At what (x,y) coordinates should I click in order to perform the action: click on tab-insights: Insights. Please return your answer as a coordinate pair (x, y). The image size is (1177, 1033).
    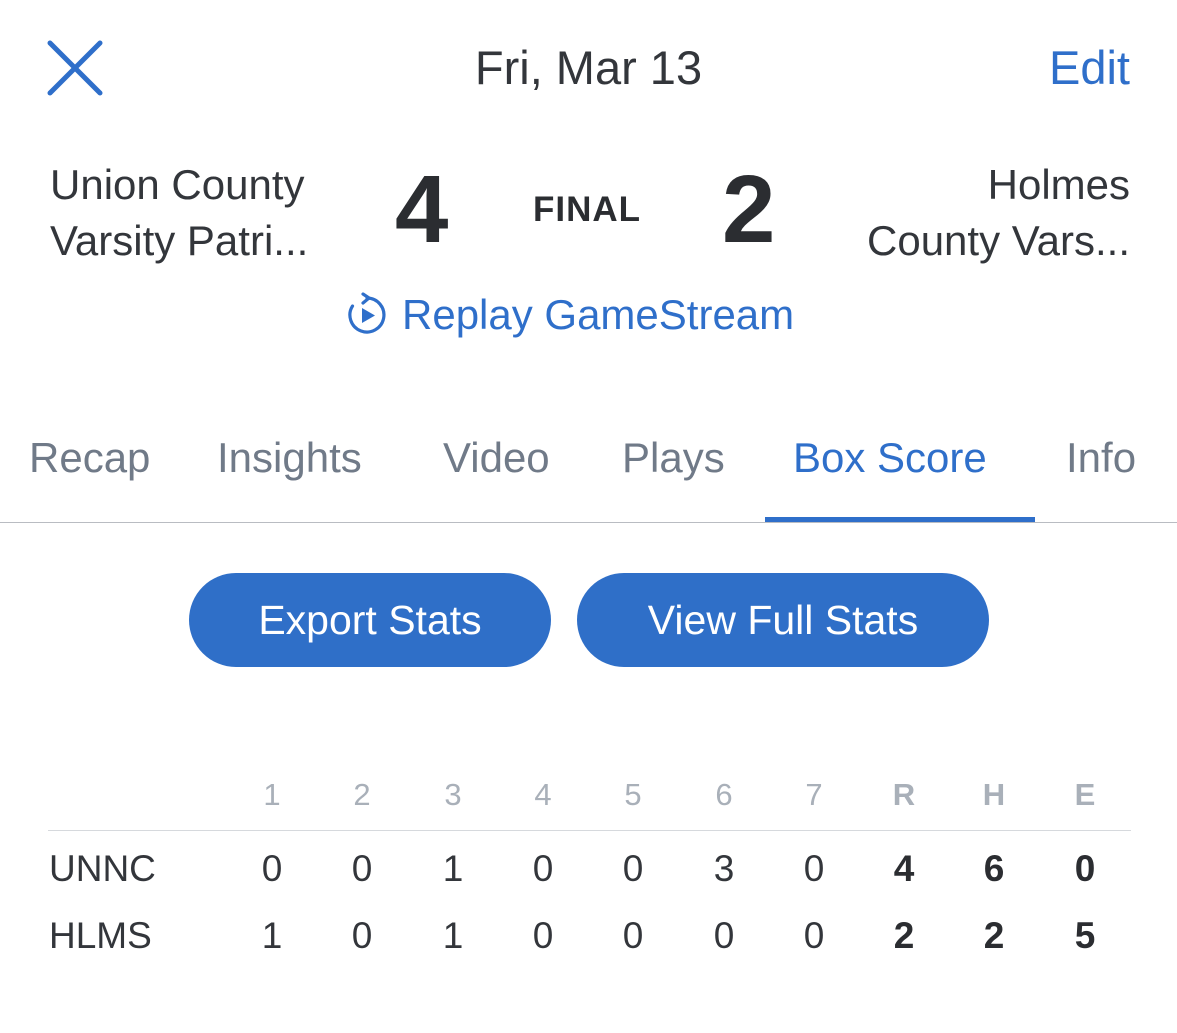
    Looking at the image, I should click on (289, 458).